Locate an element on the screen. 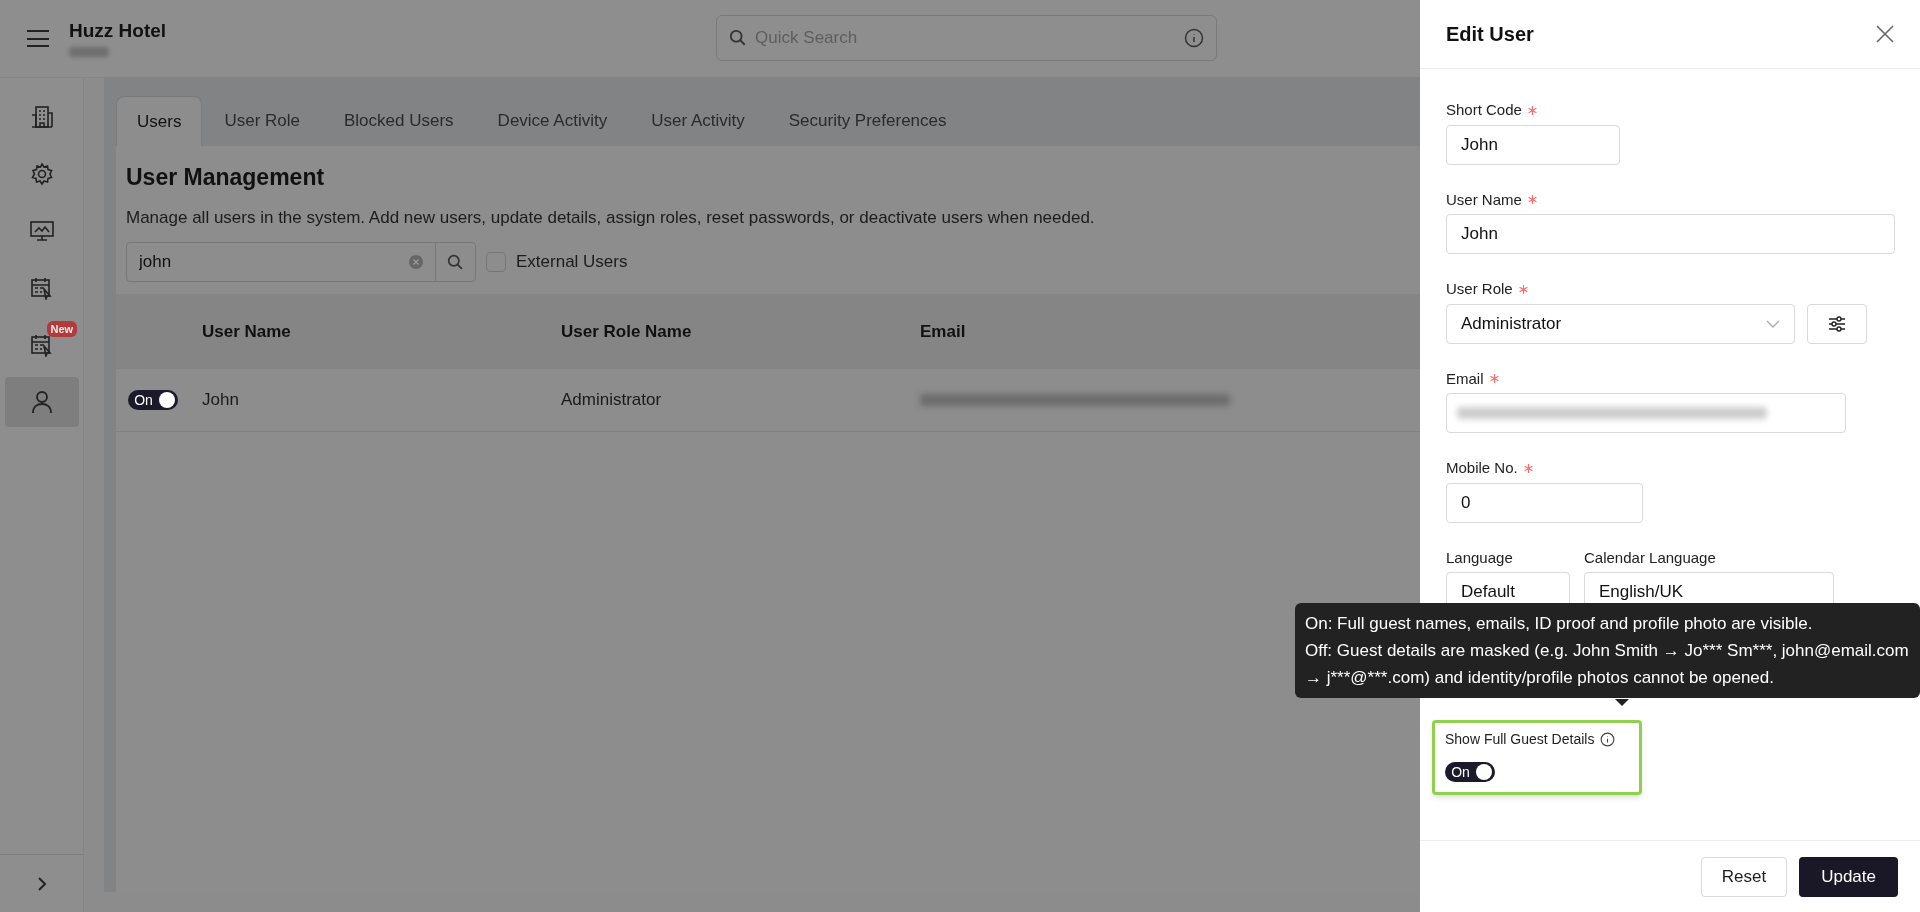 The height and width of the screenshot is (912, 1920). field-label: User Role is located at coordinates (1479, 289).